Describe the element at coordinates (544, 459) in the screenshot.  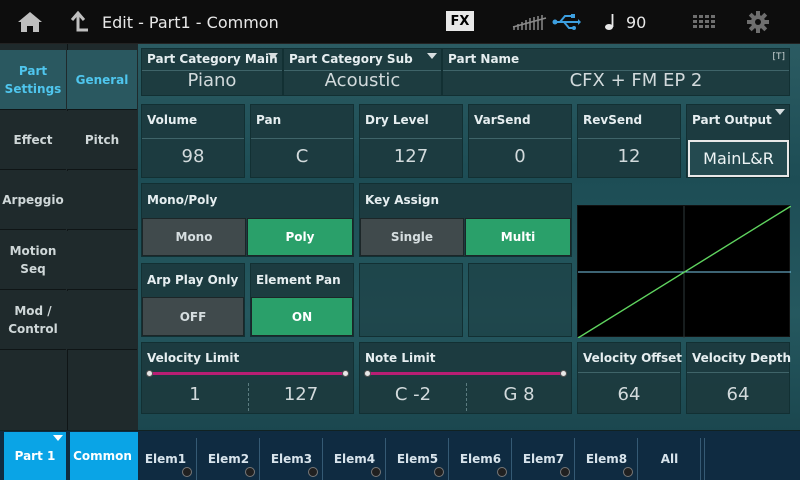
I see `tab-elem7: Elem7` at that location.